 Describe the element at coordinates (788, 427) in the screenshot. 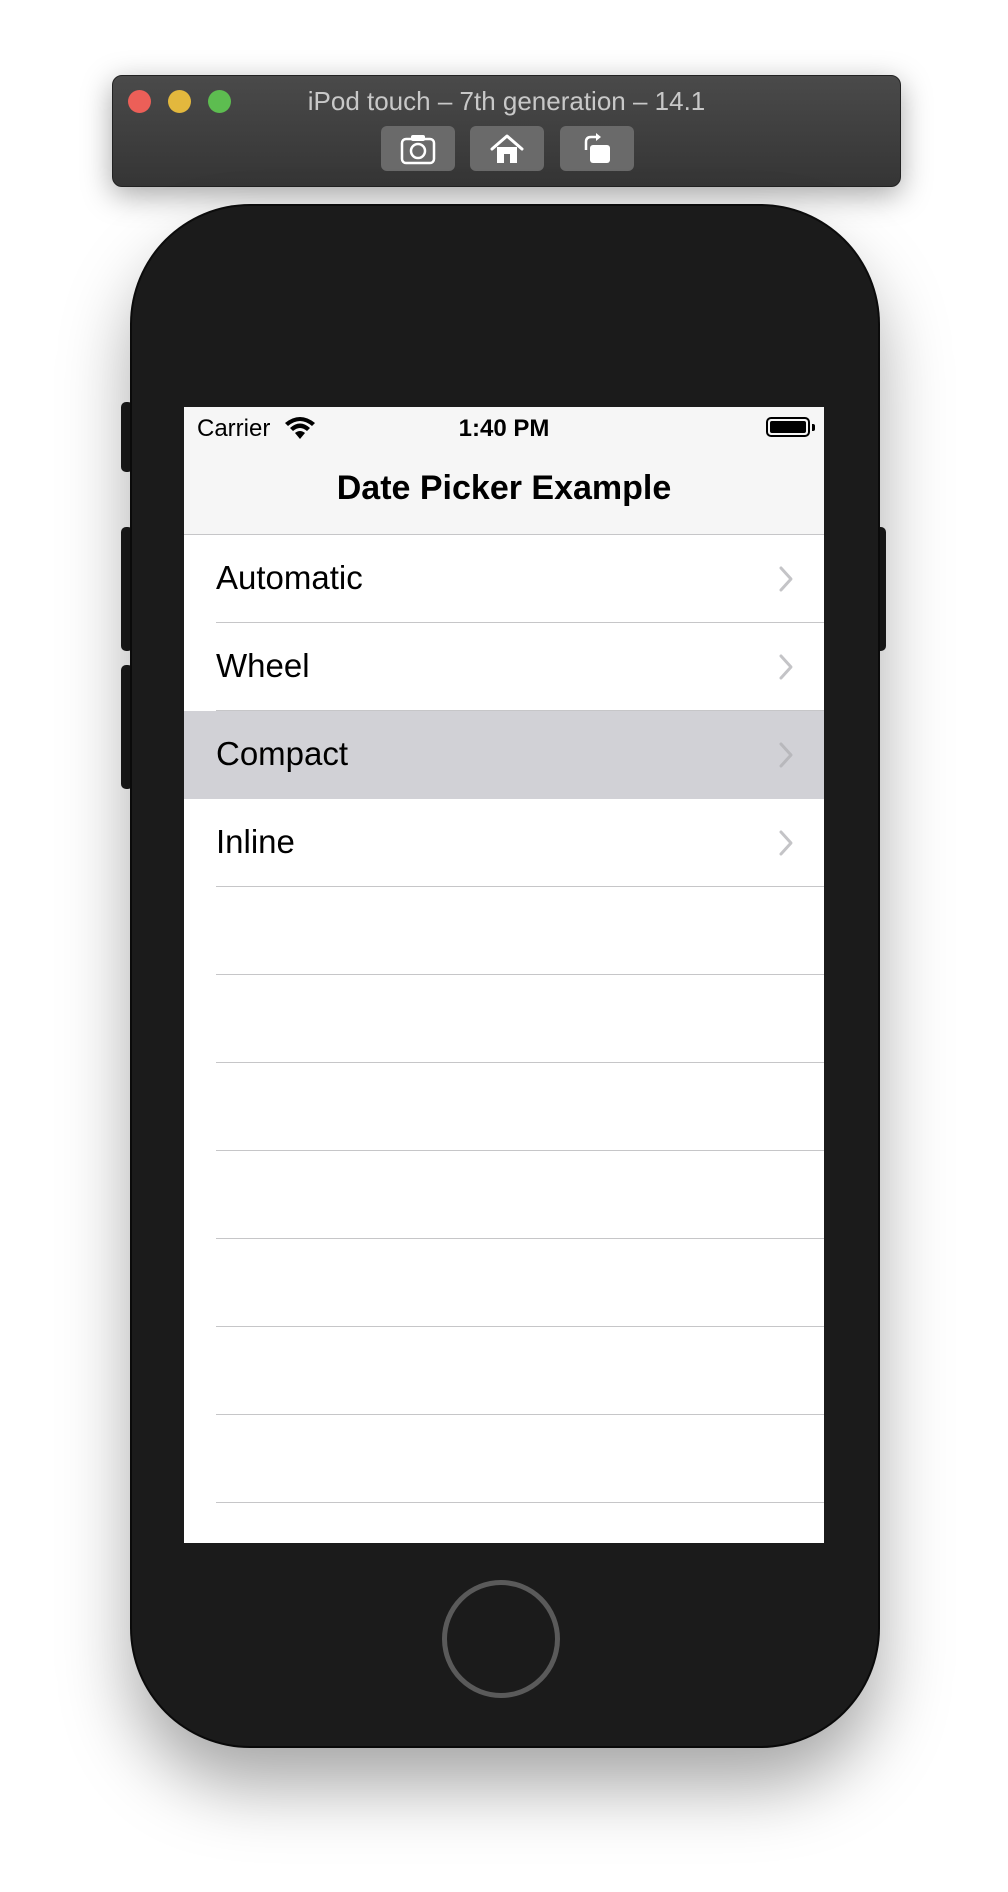

I see `battery-icon` at that location.